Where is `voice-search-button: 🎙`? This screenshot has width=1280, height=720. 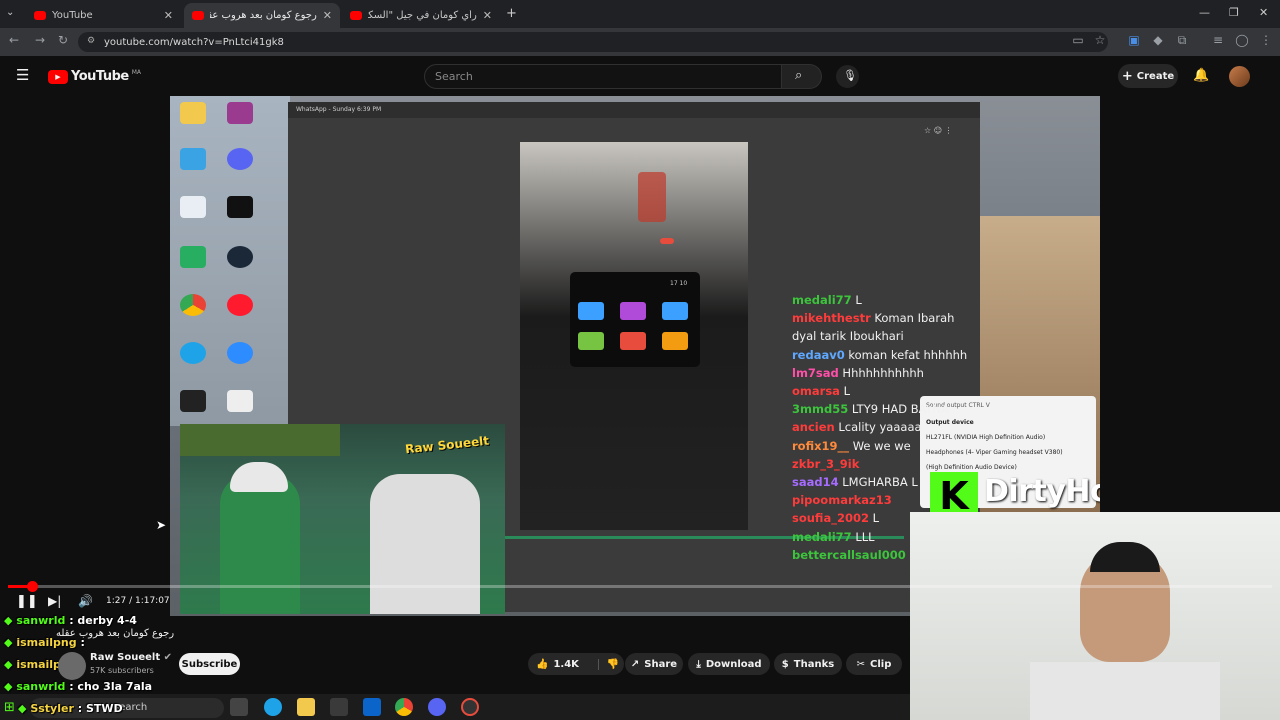
voice-search-button: 🎙 is located at coordinates (847, 76).